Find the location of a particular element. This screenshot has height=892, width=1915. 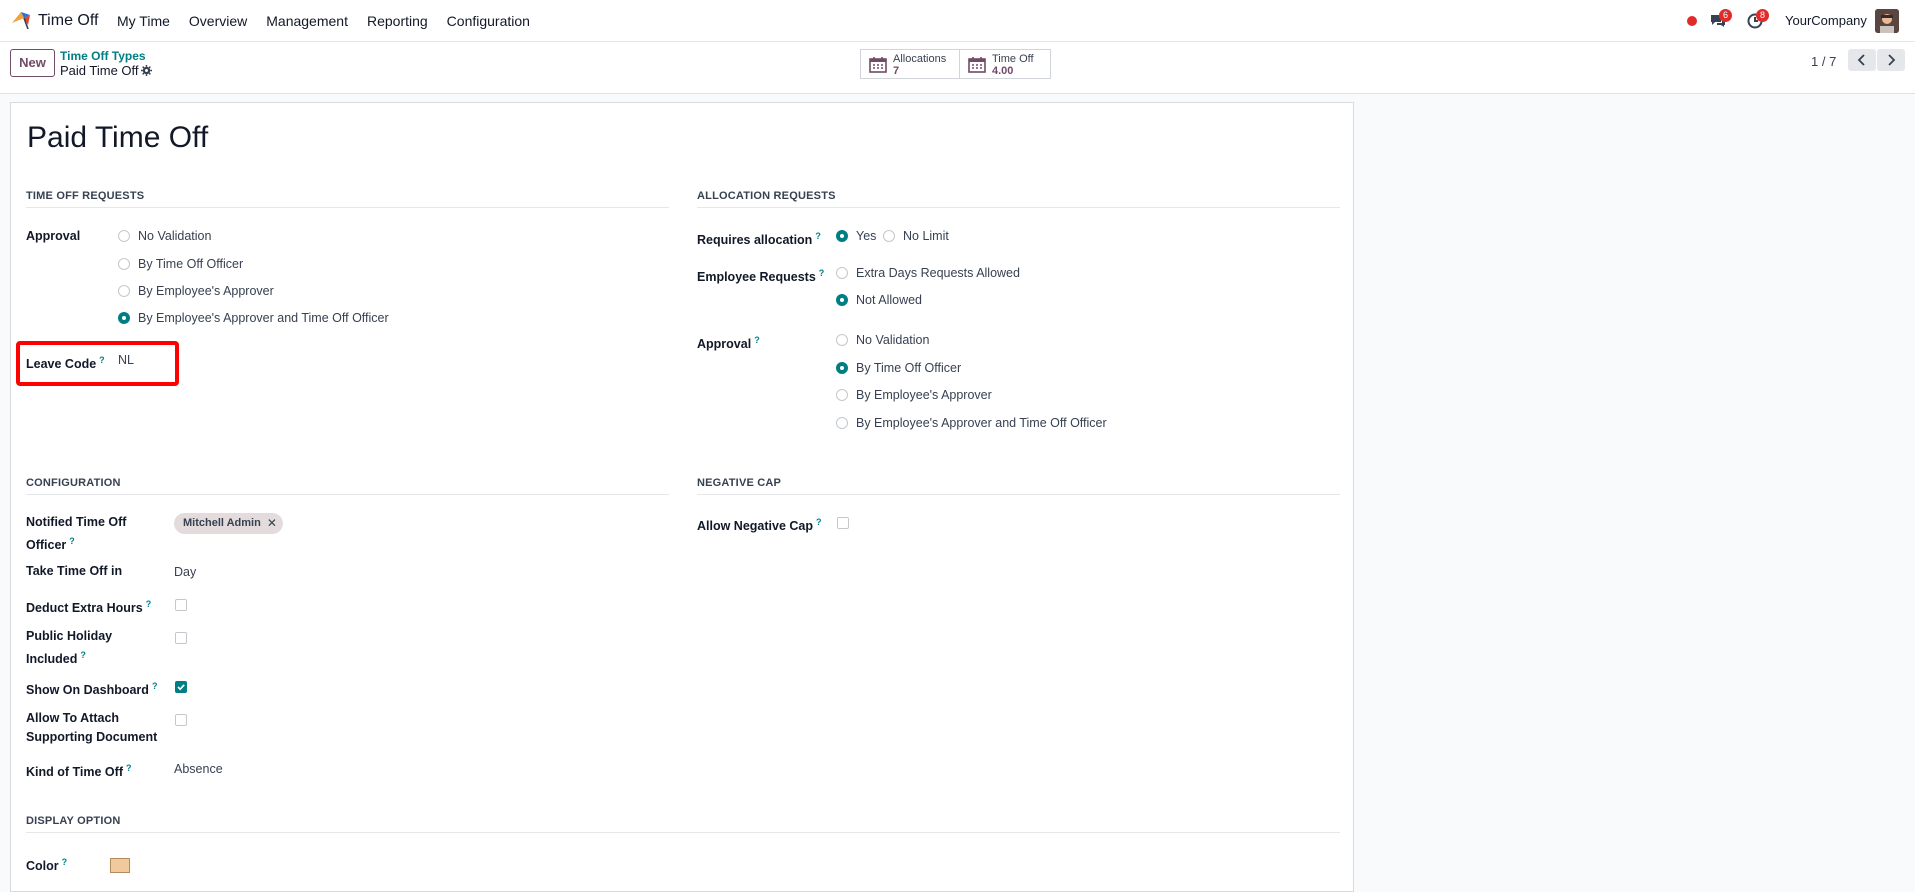

public-holiday-label-line2: Included is located at coordinates (52, 659).